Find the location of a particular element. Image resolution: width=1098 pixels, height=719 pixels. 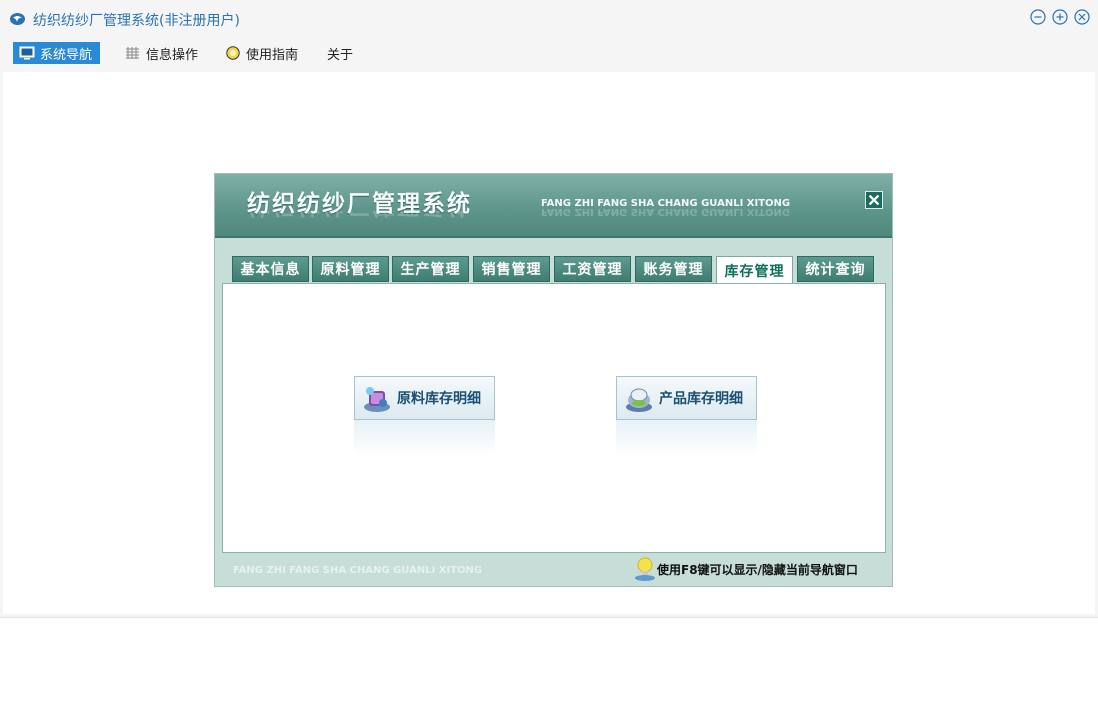

dialog-title-reflection: 纺织纺纱厂管理系统 is located at coordinates (359, 218).